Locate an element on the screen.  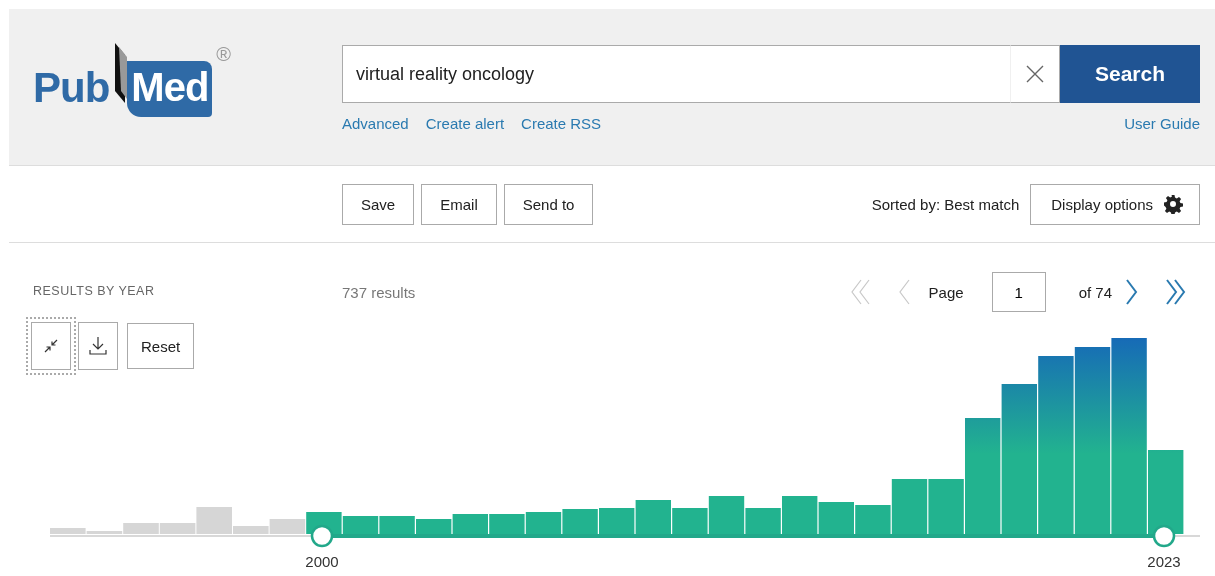
link: Create RSS is located at coordinates (561, 123).